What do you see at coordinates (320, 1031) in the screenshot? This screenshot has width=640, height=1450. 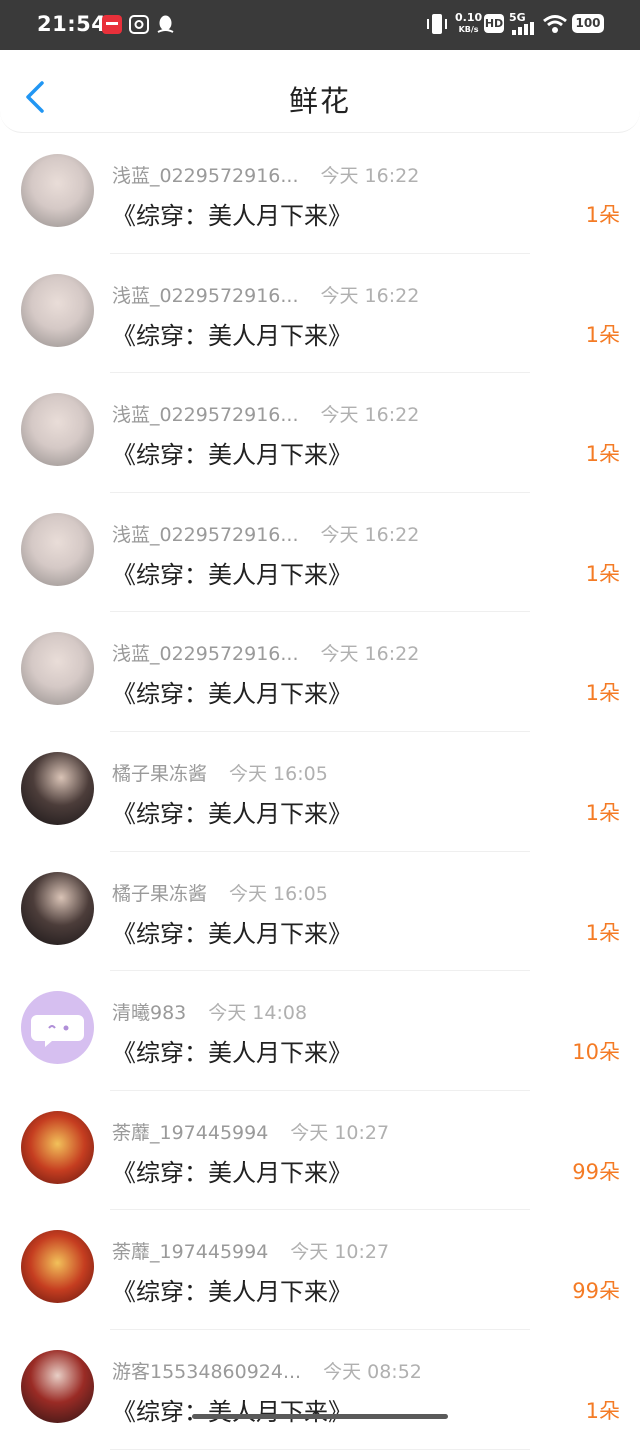 I see `list-item: 清曦983 今天 14:08 《综穿：美人月下来》 10朵` at bounding box center [320, 1031].